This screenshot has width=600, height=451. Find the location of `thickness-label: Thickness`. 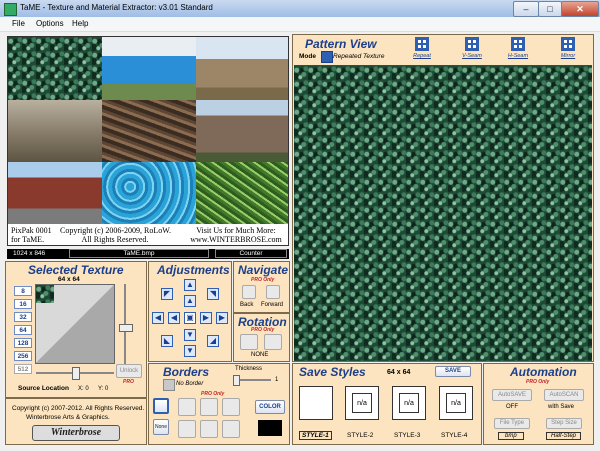

thickness-label: Thickness is located at coordinates (249, 369).